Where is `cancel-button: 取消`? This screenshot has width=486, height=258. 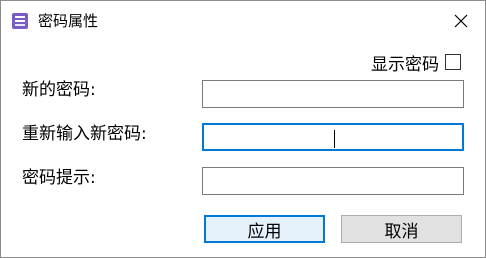
cancel-button: 取消 is located at coordinates (401, 229).